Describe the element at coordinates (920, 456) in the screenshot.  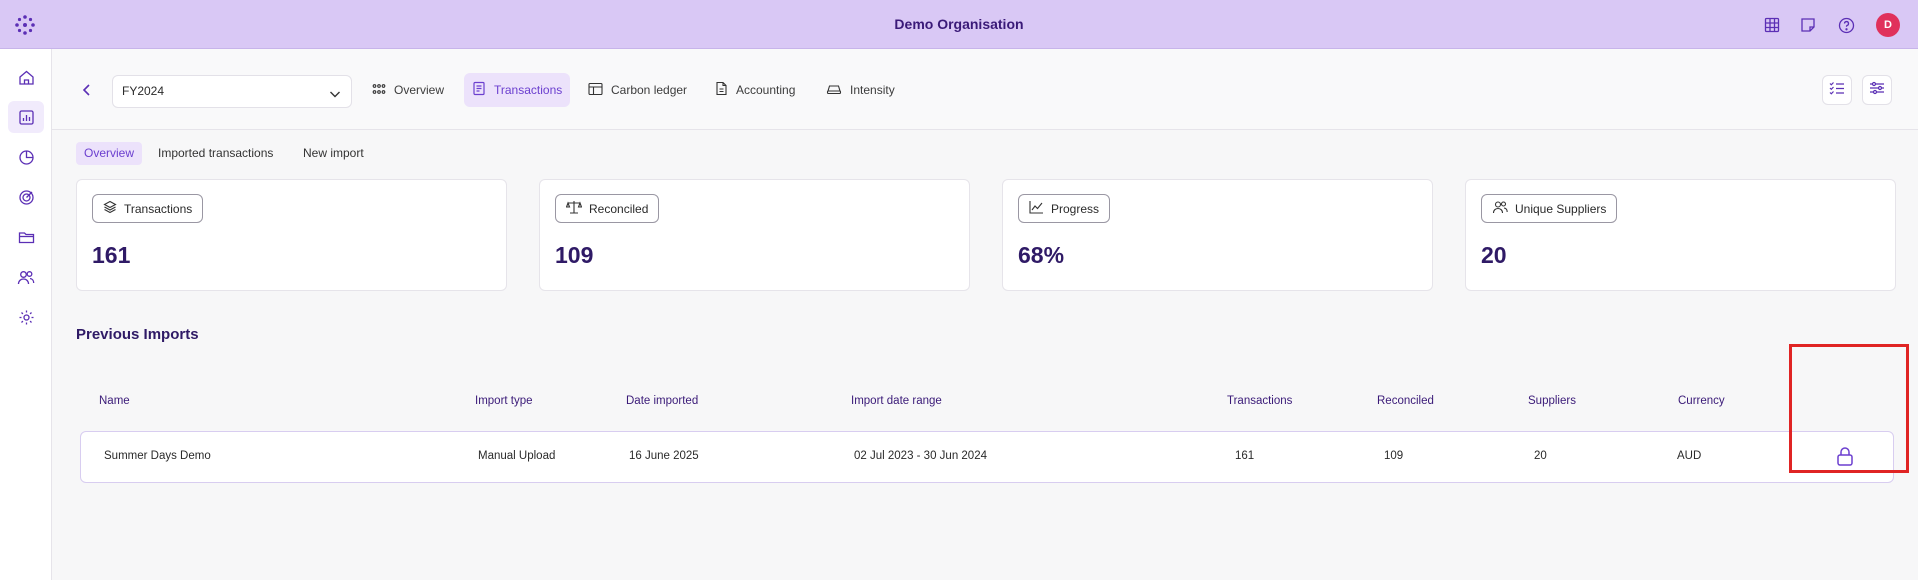
I see `cell-import-date-range: 02 Jul 2023 - 30 Jun 2024` at that location.